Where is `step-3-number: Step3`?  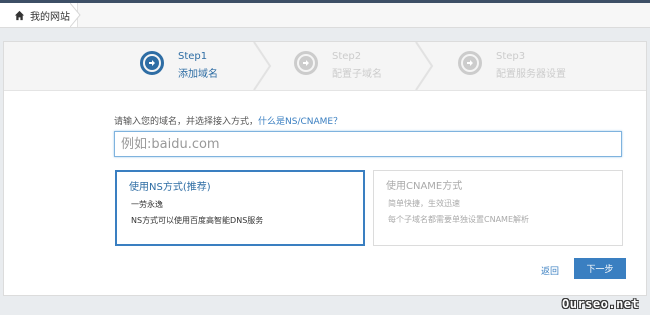 step-3-number: Step3 is located at coordinates (511, 56).